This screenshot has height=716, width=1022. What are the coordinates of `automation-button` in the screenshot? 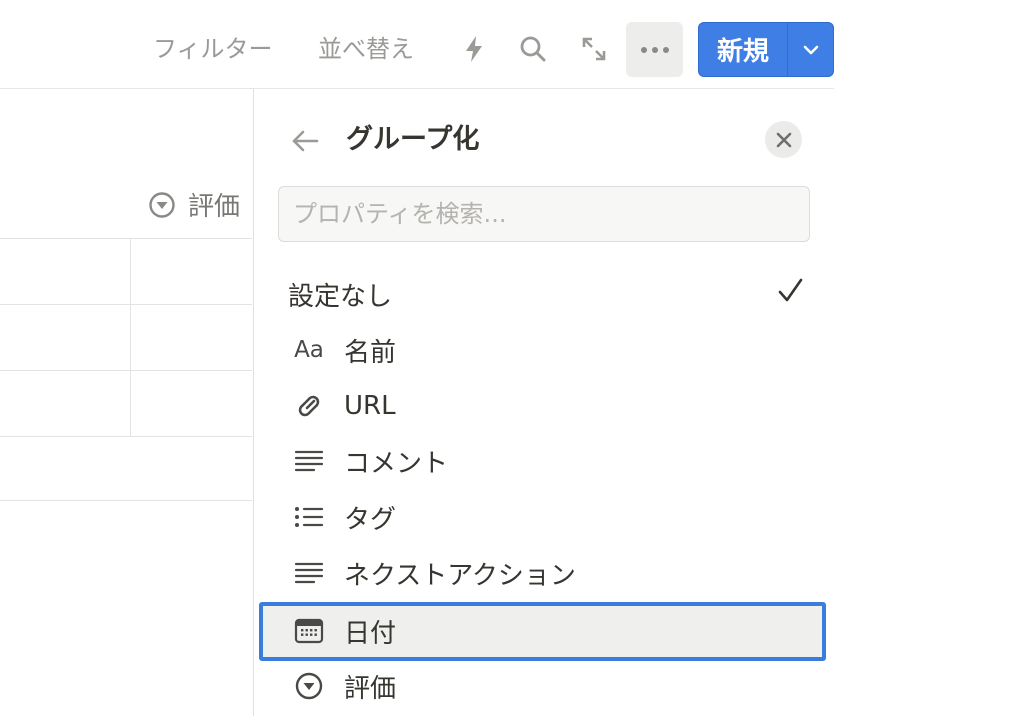 It's located at (474, 49).